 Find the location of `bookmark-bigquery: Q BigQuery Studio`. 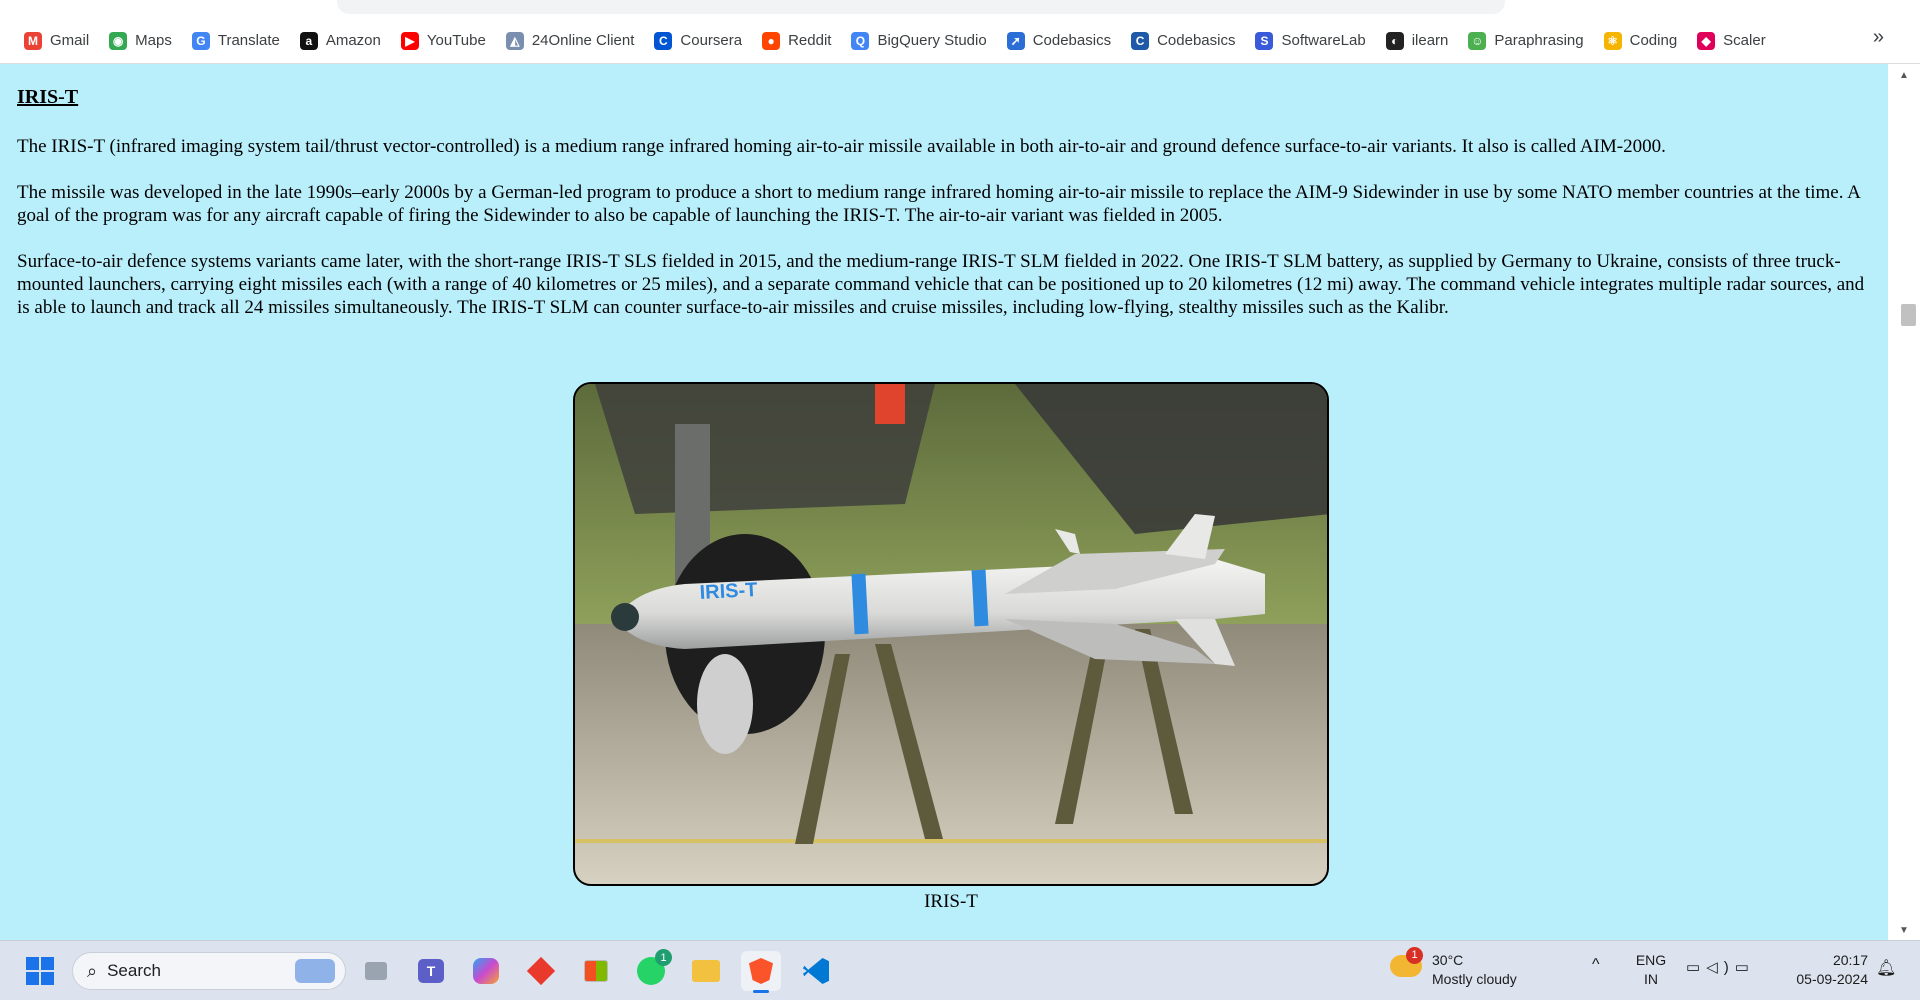

bookmark-bigquery: Q BigQuery Studio is located at coordinates (918, 41).